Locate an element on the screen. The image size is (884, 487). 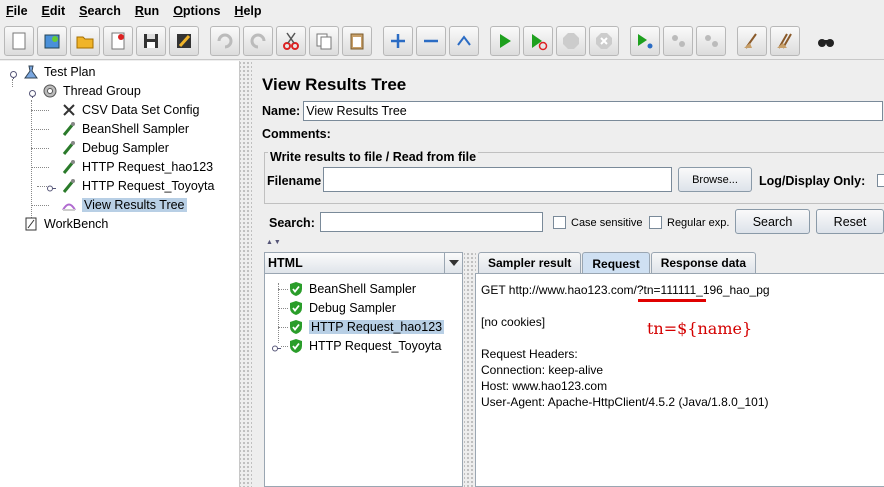
shutdown-button is located at coordinates (604, 40).